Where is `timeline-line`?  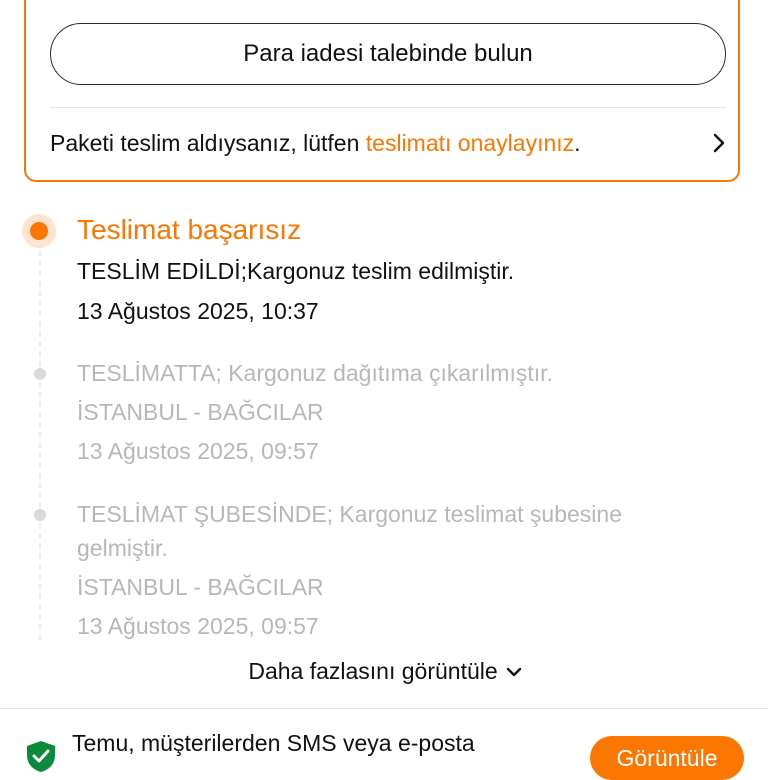 timeline-line is located at coordinates (40, 440).